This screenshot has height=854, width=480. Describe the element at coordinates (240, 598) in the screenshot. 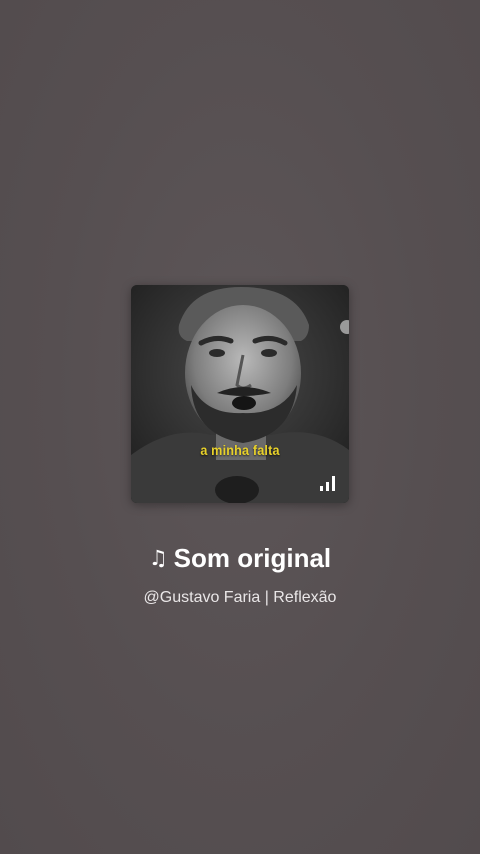

I see `sound-author: @Gustavo Faria | Reflexão` at that location.